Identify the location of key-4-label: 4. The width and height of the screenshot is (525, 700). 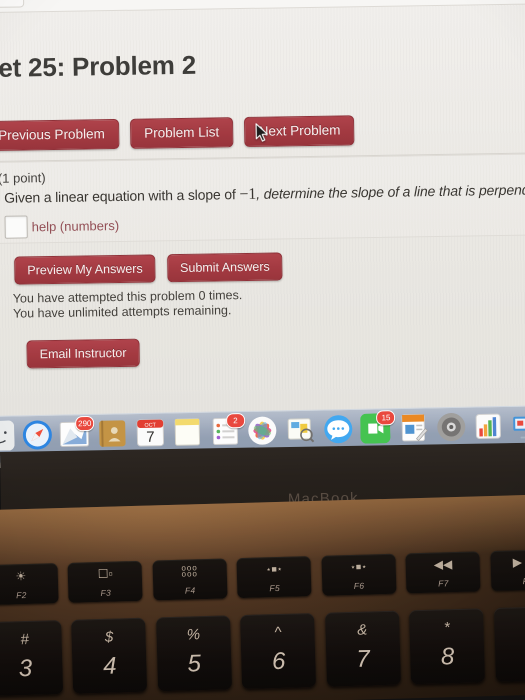
(109, 666).